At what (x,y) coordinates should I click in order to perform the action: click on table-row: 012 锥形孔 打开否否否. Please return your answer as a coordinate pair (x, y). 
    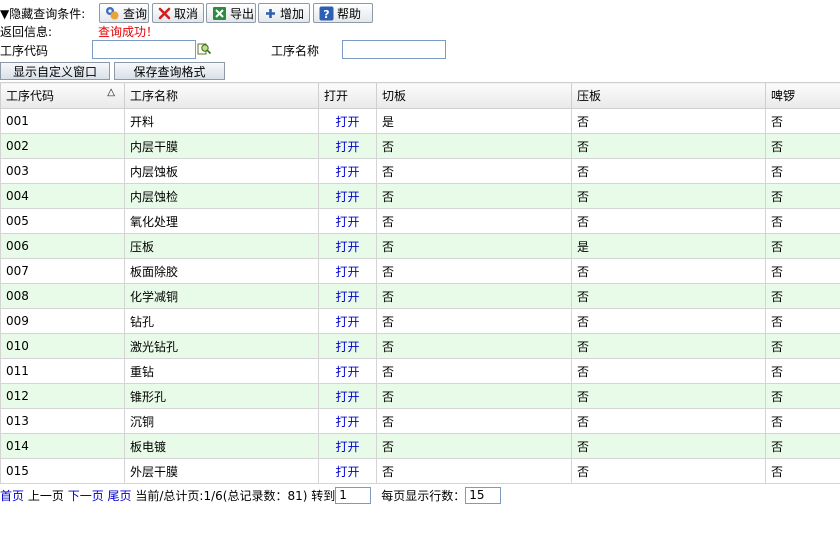
    Looking at the image, I should click on (420, 396).